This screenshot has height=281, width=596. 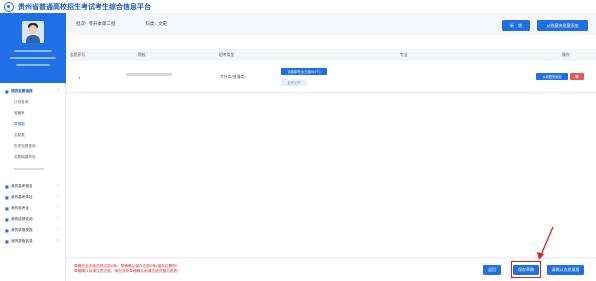 What do you see at coordinates (545, 243) in the screenshot?
I see `annotation-arrow-icon` at bounding box center [545, 243].